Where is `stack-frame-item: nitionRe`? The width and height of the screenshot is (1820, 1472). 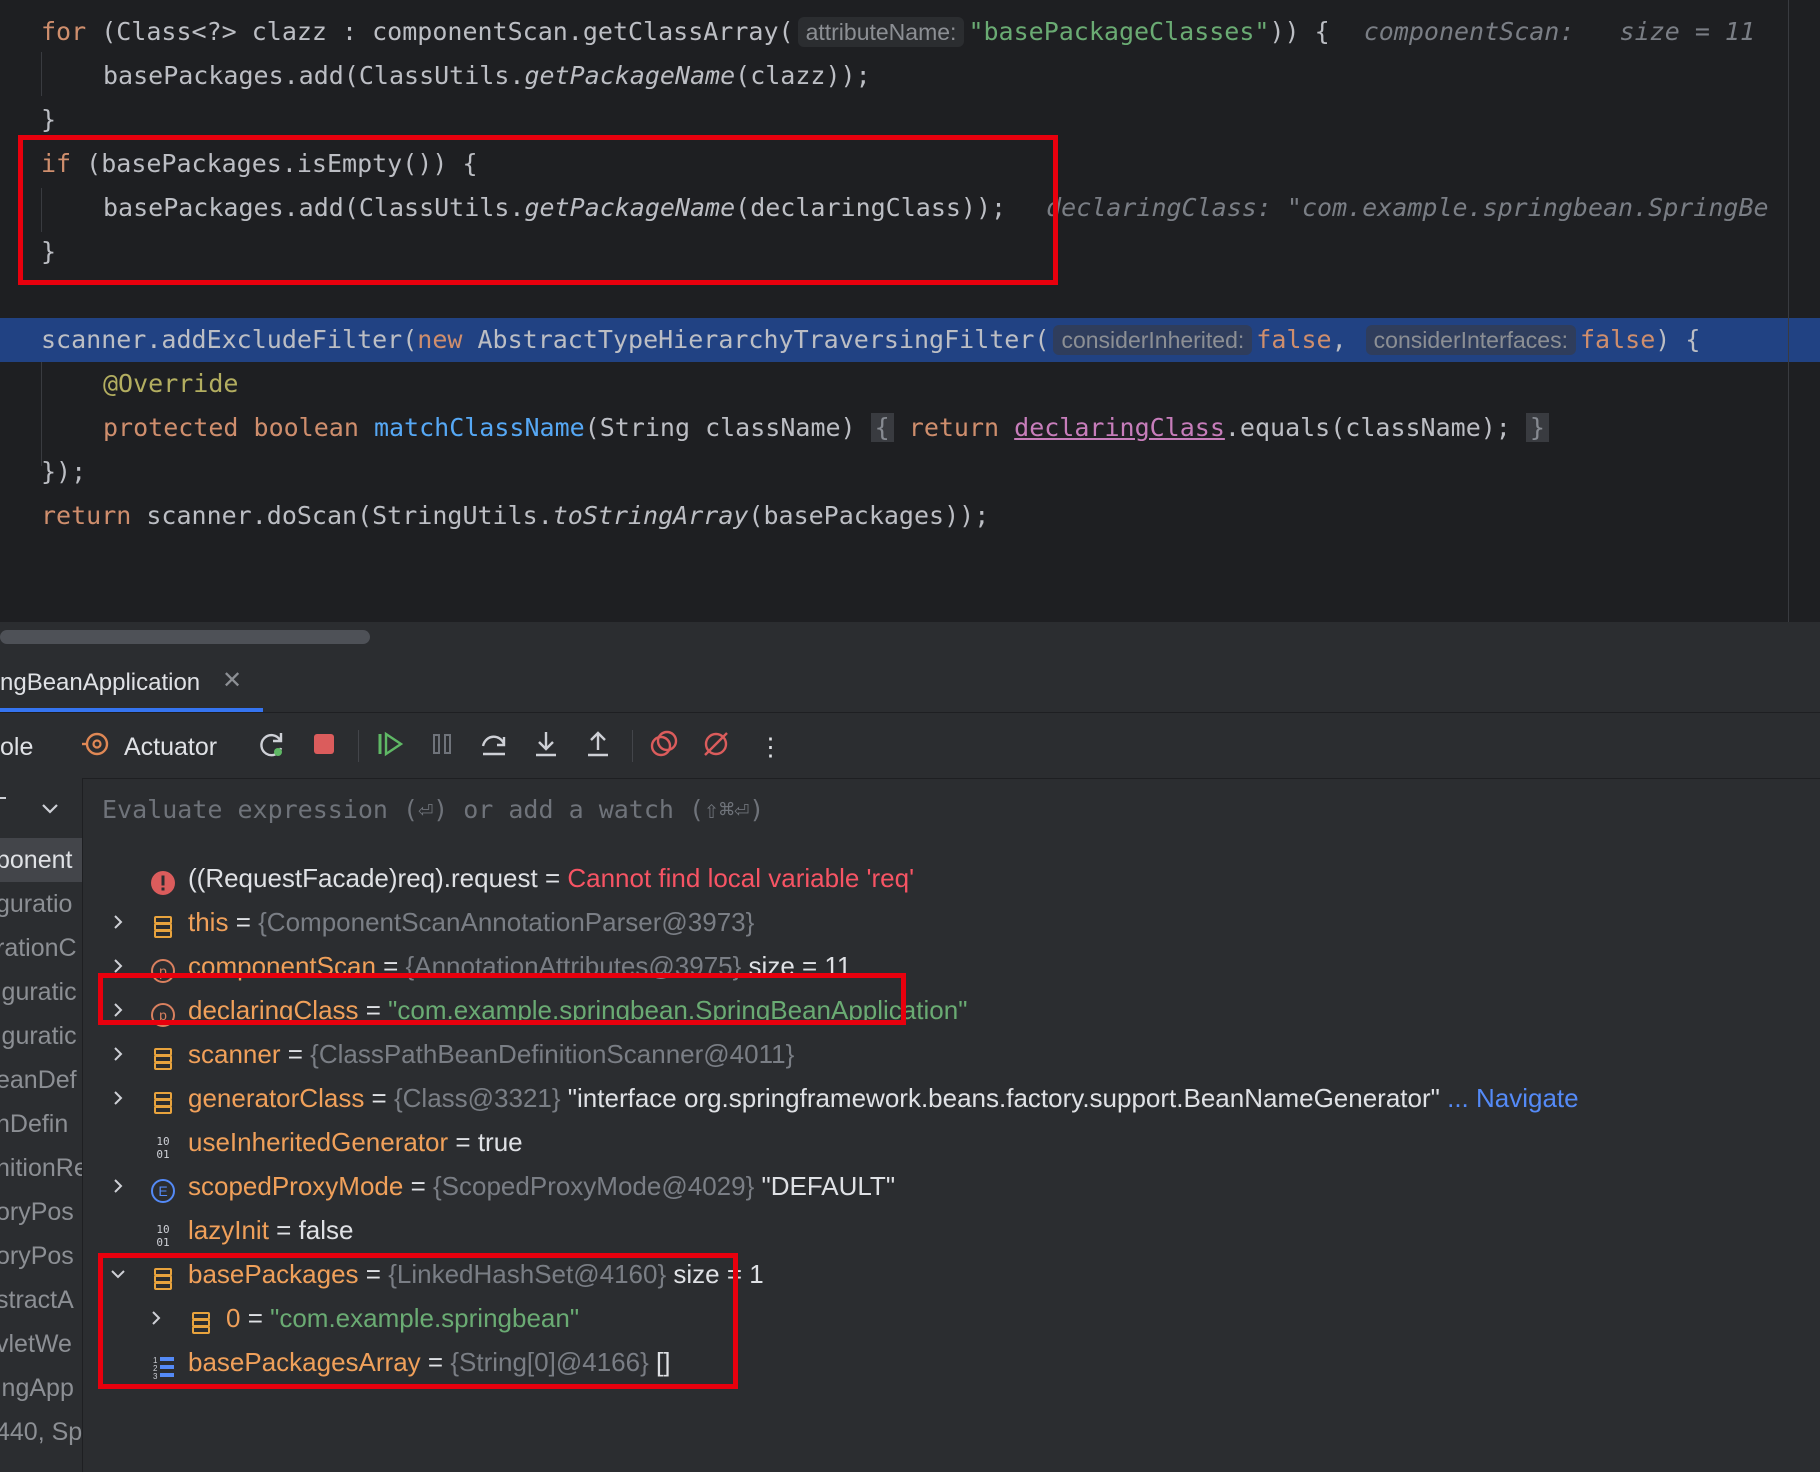 stack-frame-item: nitionRe is located at coordinates (41, 1168).